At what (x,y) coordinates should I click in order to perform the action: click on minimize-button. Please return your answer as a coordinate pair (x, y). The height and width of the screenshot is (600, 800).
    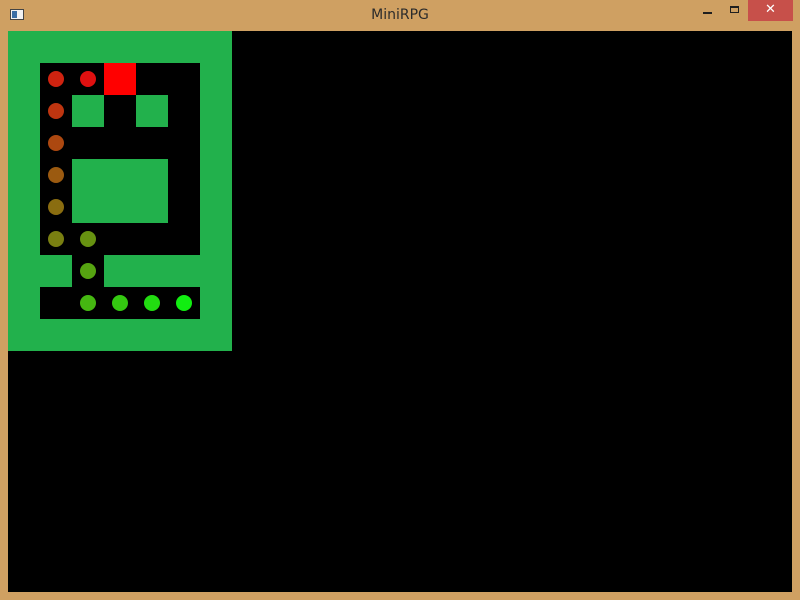
    Looking at the image, I should click on (707, 10).